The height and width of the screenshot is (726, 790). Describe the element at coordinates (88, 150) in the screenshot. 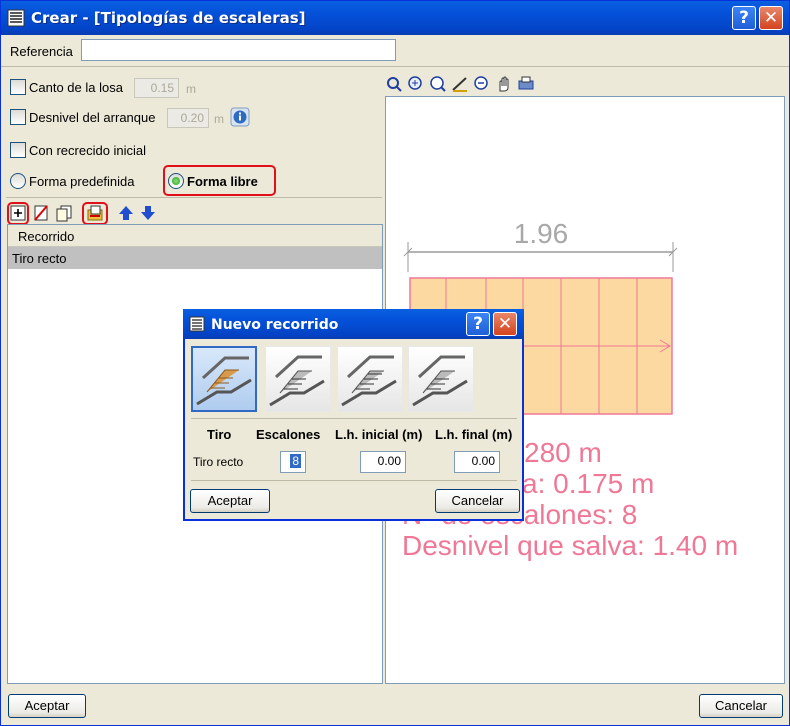

I see `recrecido-label: Con recrecido inicial` at that location.